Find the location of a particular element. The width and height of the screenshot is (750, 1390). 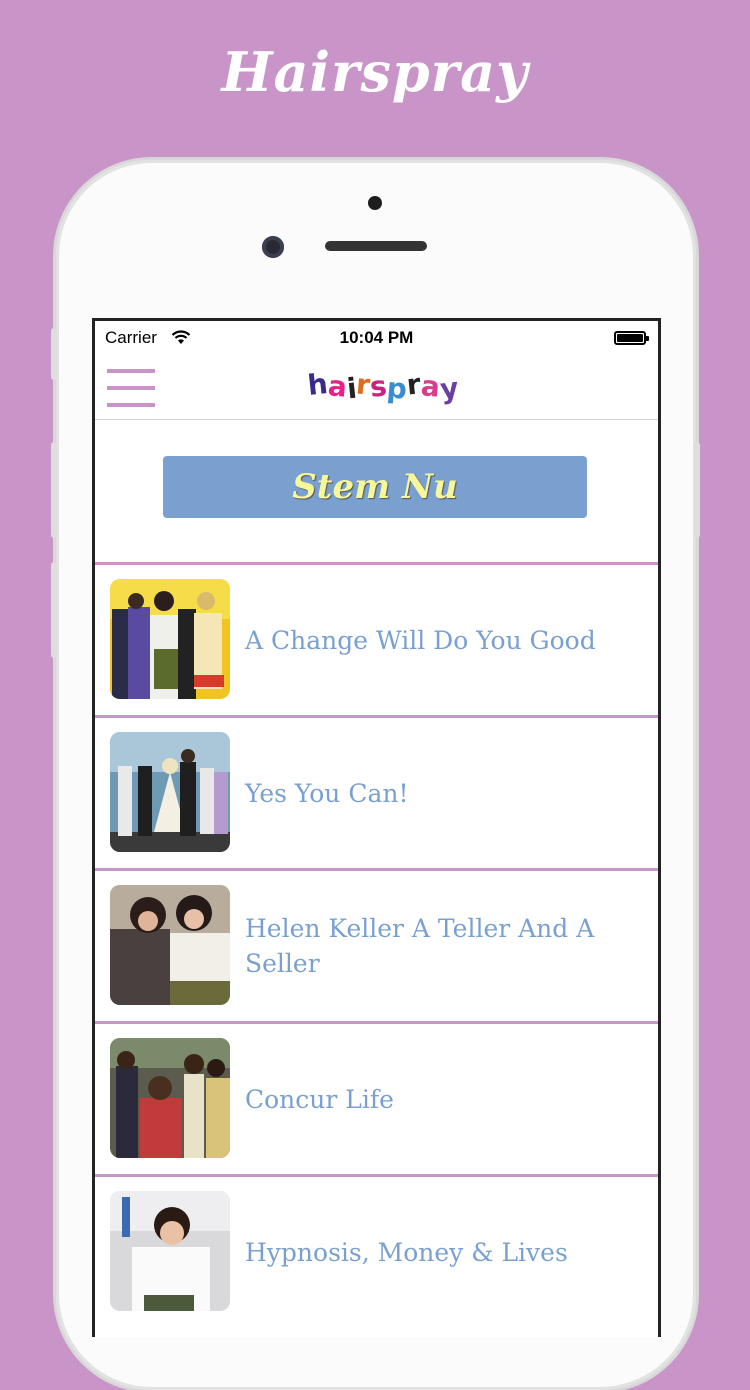

logo-letter: y is located at coordinates (449, 388).